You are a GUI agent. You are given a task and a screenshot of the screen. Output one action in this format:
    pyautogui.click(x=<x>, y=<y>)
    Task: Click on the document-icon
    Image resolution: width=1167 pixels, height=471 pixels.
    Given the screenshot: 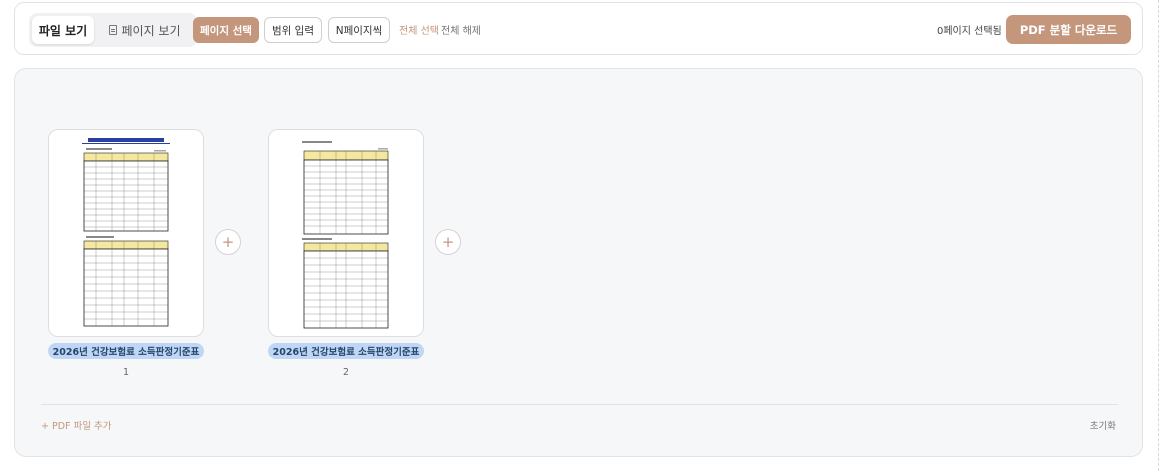 What is the action you would take?
    pyautogui.click(x=113, y=30)
    